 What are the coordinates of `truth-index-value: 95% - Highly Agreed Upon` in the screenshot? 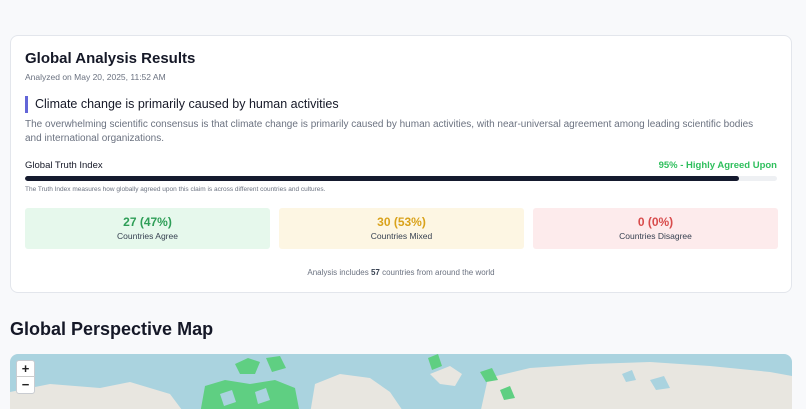 It's located at (717, 165).